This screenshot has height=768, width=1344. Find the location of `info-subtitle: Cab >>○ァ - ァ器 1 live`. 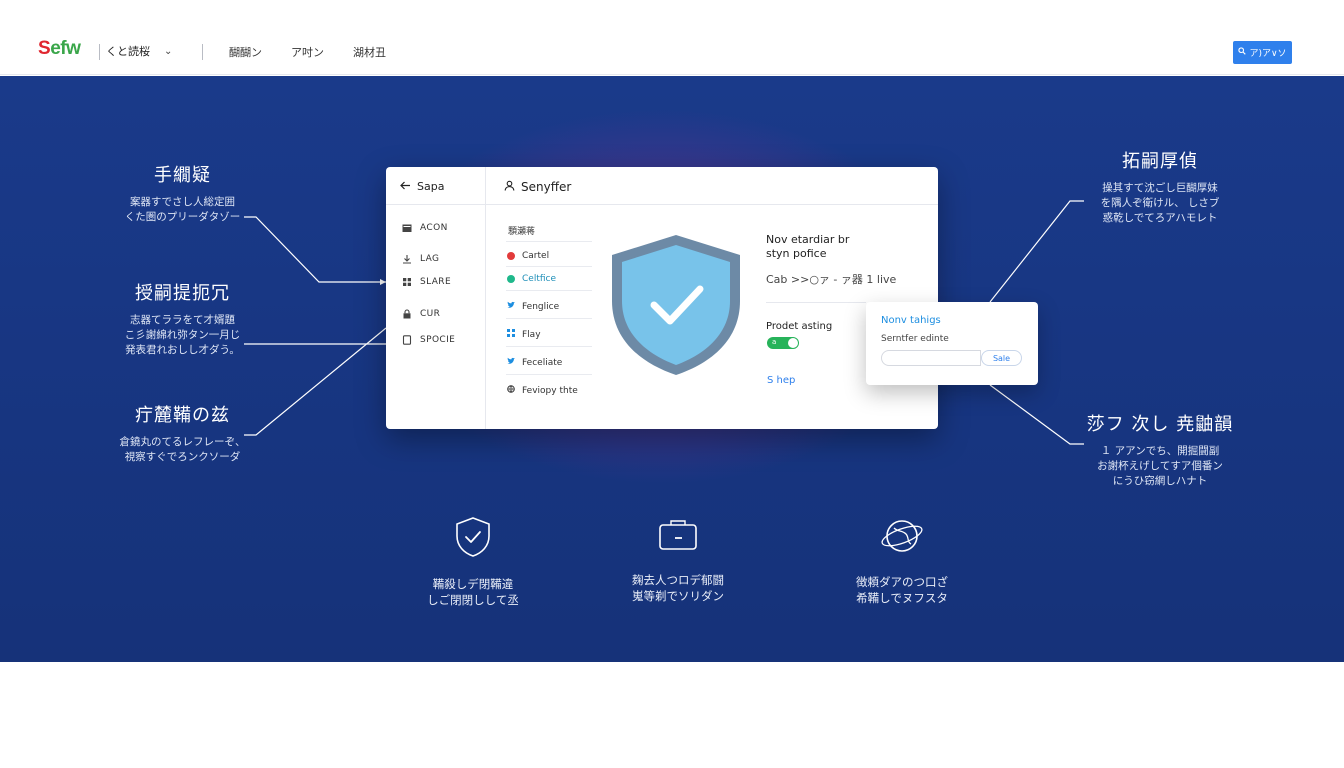

info-subtitle: Cab >>○ァ - ァ器 1 live is located at coordinates (831, 279).